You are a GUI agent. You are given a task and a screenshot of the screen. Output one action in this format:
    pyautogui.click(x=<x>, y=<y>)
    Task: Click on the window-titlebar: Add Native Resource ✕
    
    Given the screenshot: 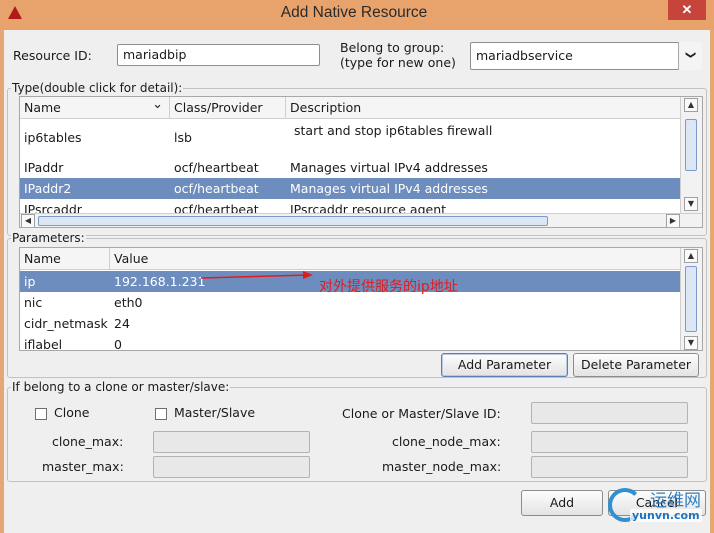 What is the action you would take?
    pyautogui.click(x=357, y=15)
    